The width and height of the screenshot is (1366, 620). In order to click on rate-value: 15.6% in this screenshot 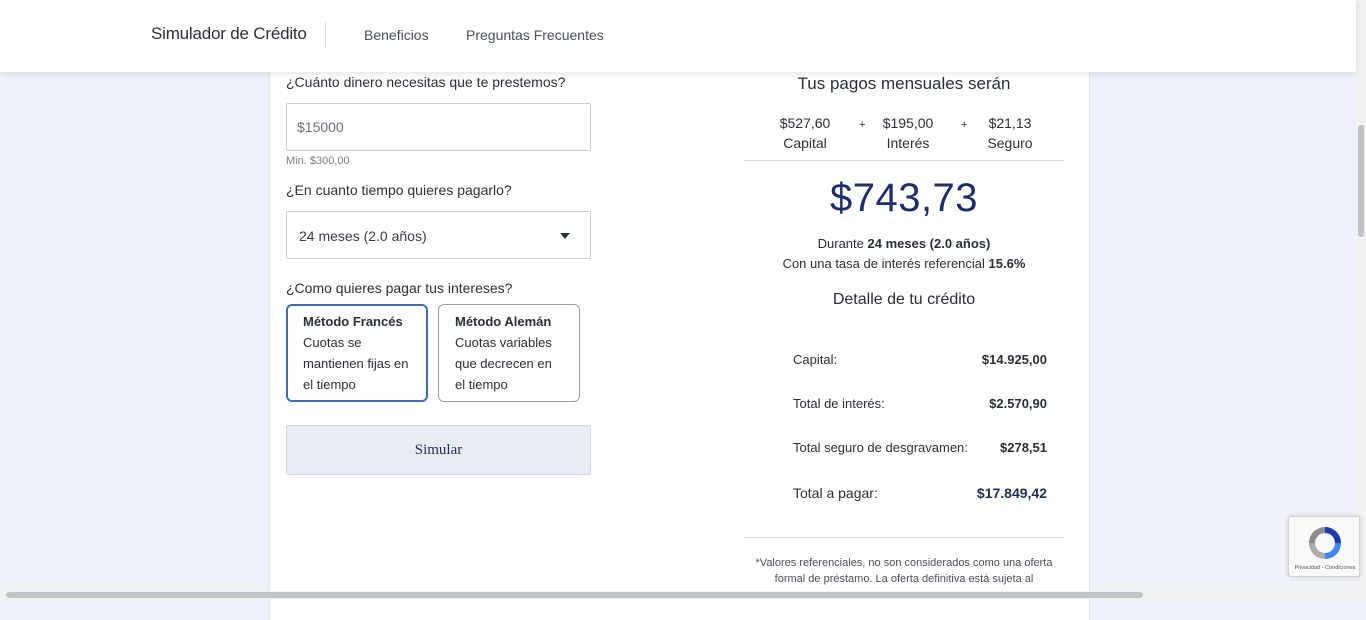, I will do `click(1007, 263)`.